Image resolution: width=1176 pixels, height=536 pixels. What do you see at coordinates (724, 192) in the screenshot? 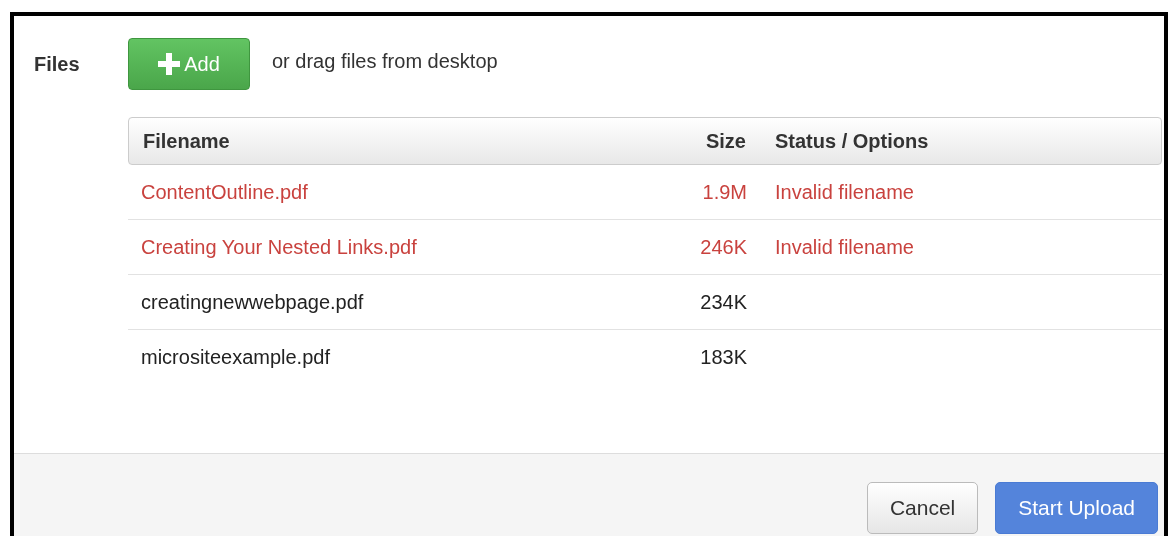
I see `size-cell-text: 1.9M` at bounding box center [724, 192].